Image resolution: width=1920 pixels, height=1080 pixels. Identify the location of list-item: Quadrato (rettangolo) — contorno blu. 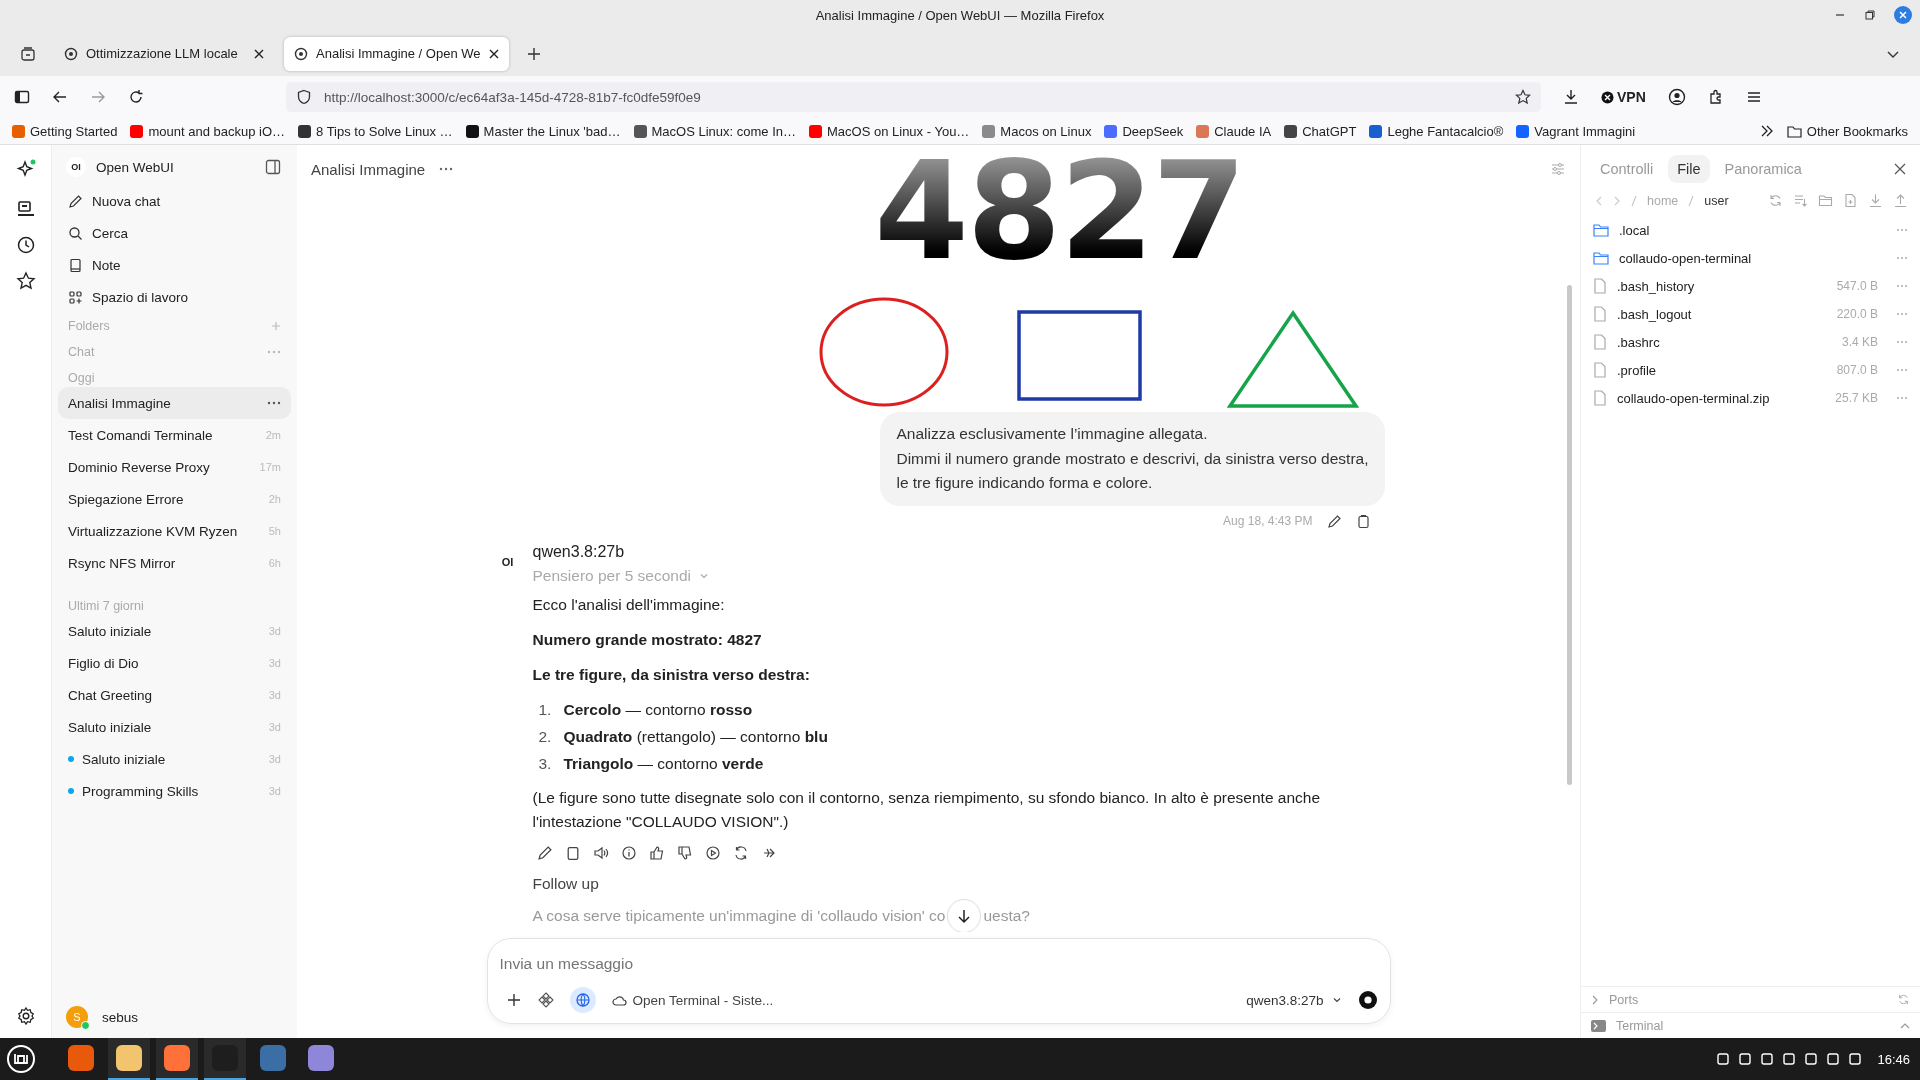
(695, 736).